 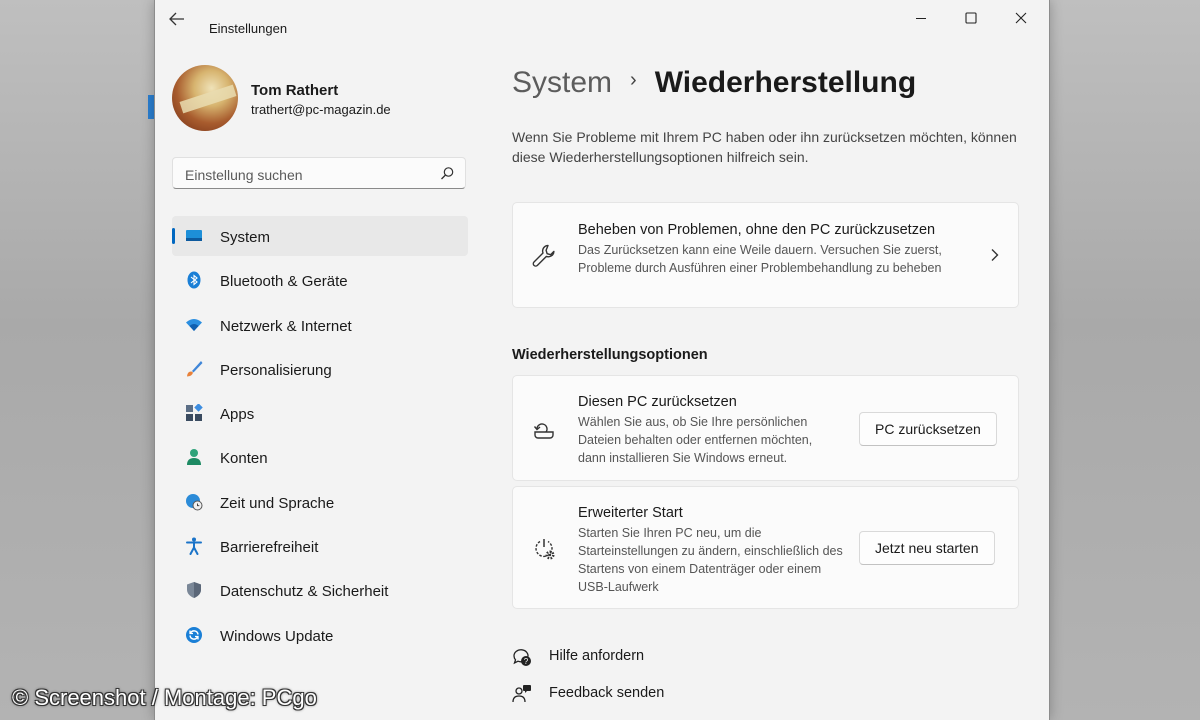 What do you see at coordinates (543, 255) in the screenshot?
I see `wrench-icon` at bounding box center [543, 255].